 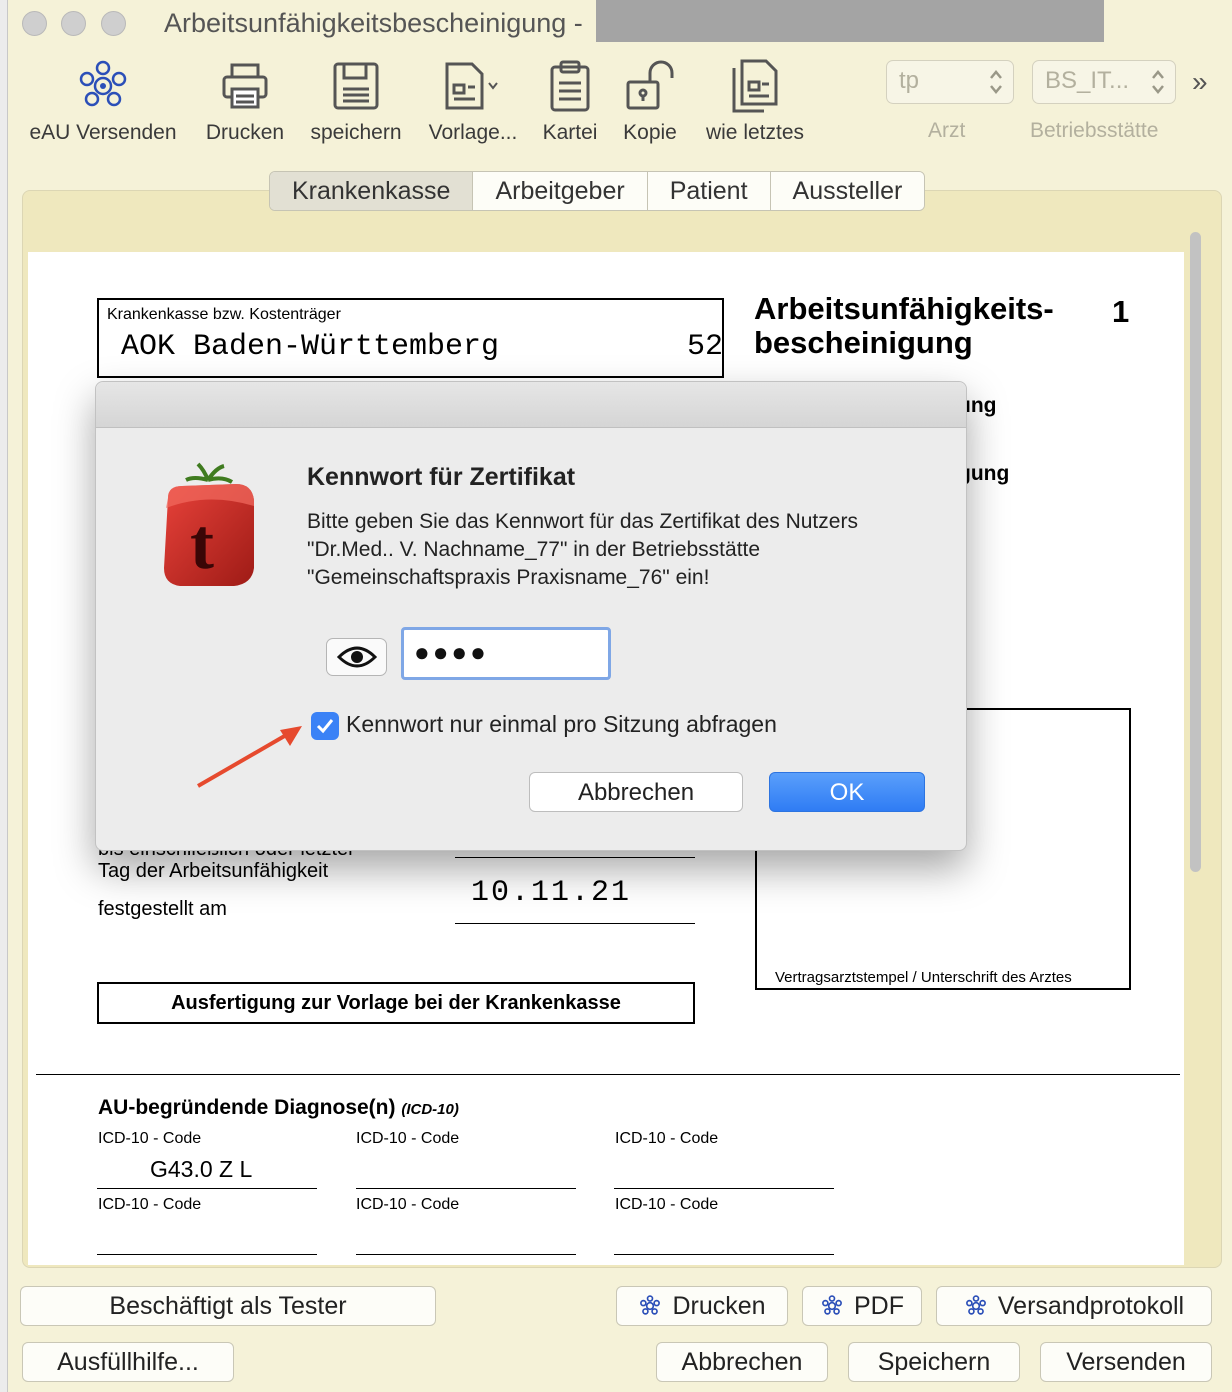 What do you see at coordinates (245, 86) in the screenshot?
I see `printer-icon` at bounding box center [245, 86].